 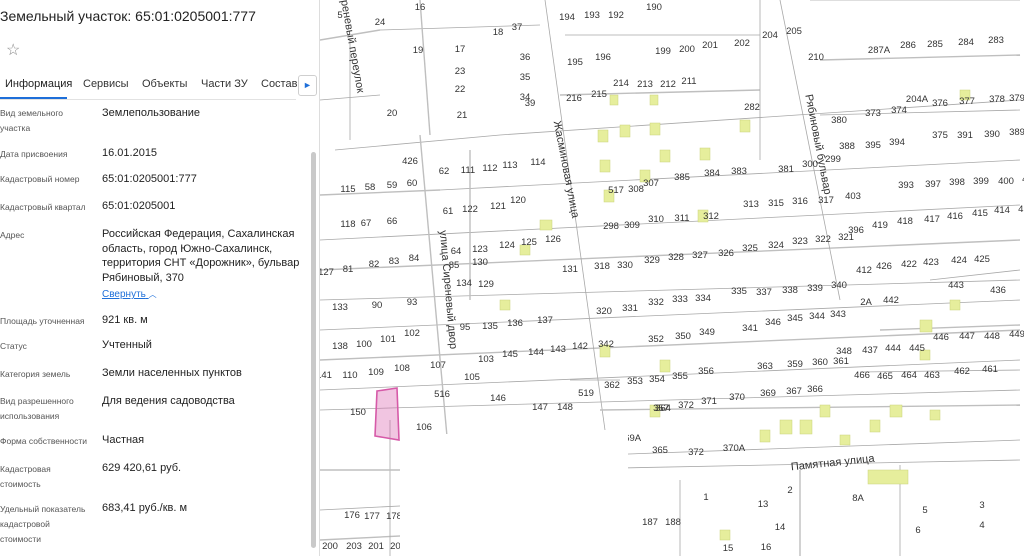 What do you see at coordinates (826, 200) in the screenshot?
I see `parcel-number-label: 317` at bounding box center [826, 200].